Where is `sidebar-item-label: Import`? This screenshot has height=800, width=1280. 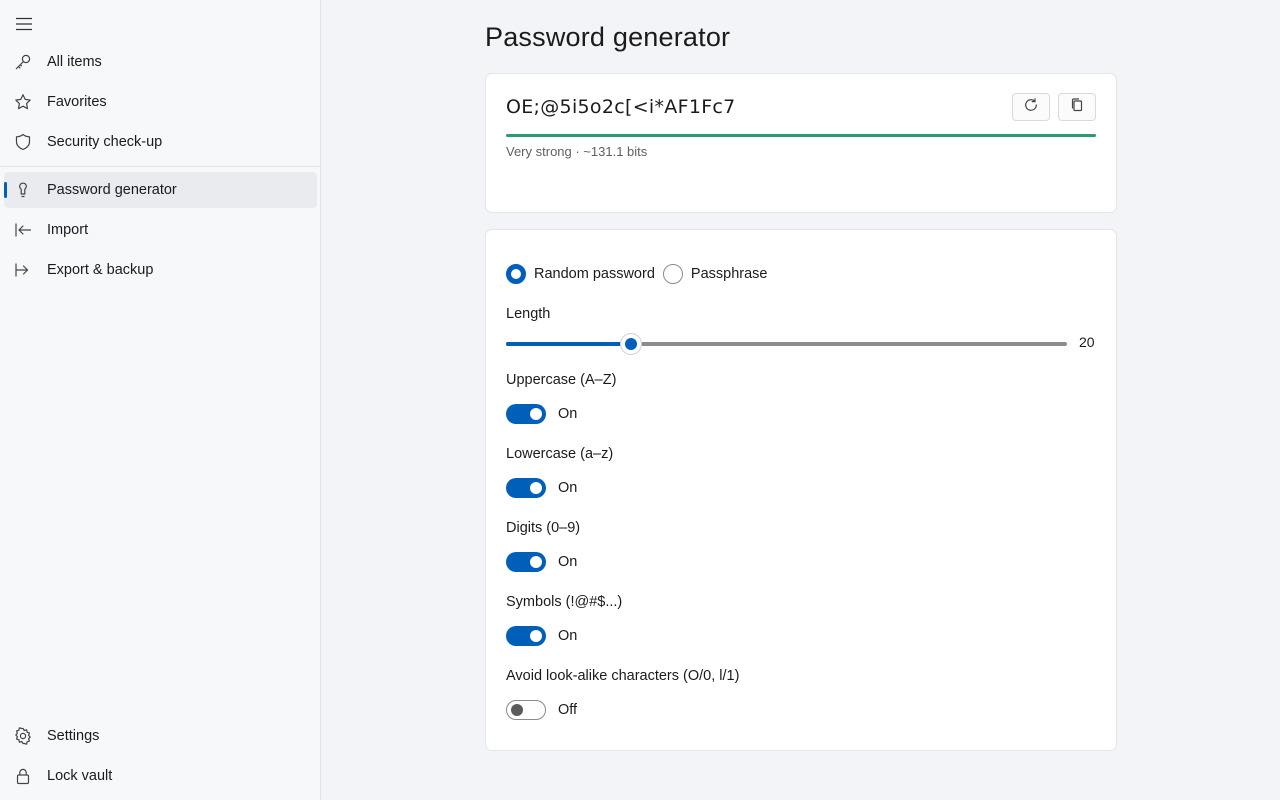 sidebar-item-label: Import is located at coordinates (68, 230).